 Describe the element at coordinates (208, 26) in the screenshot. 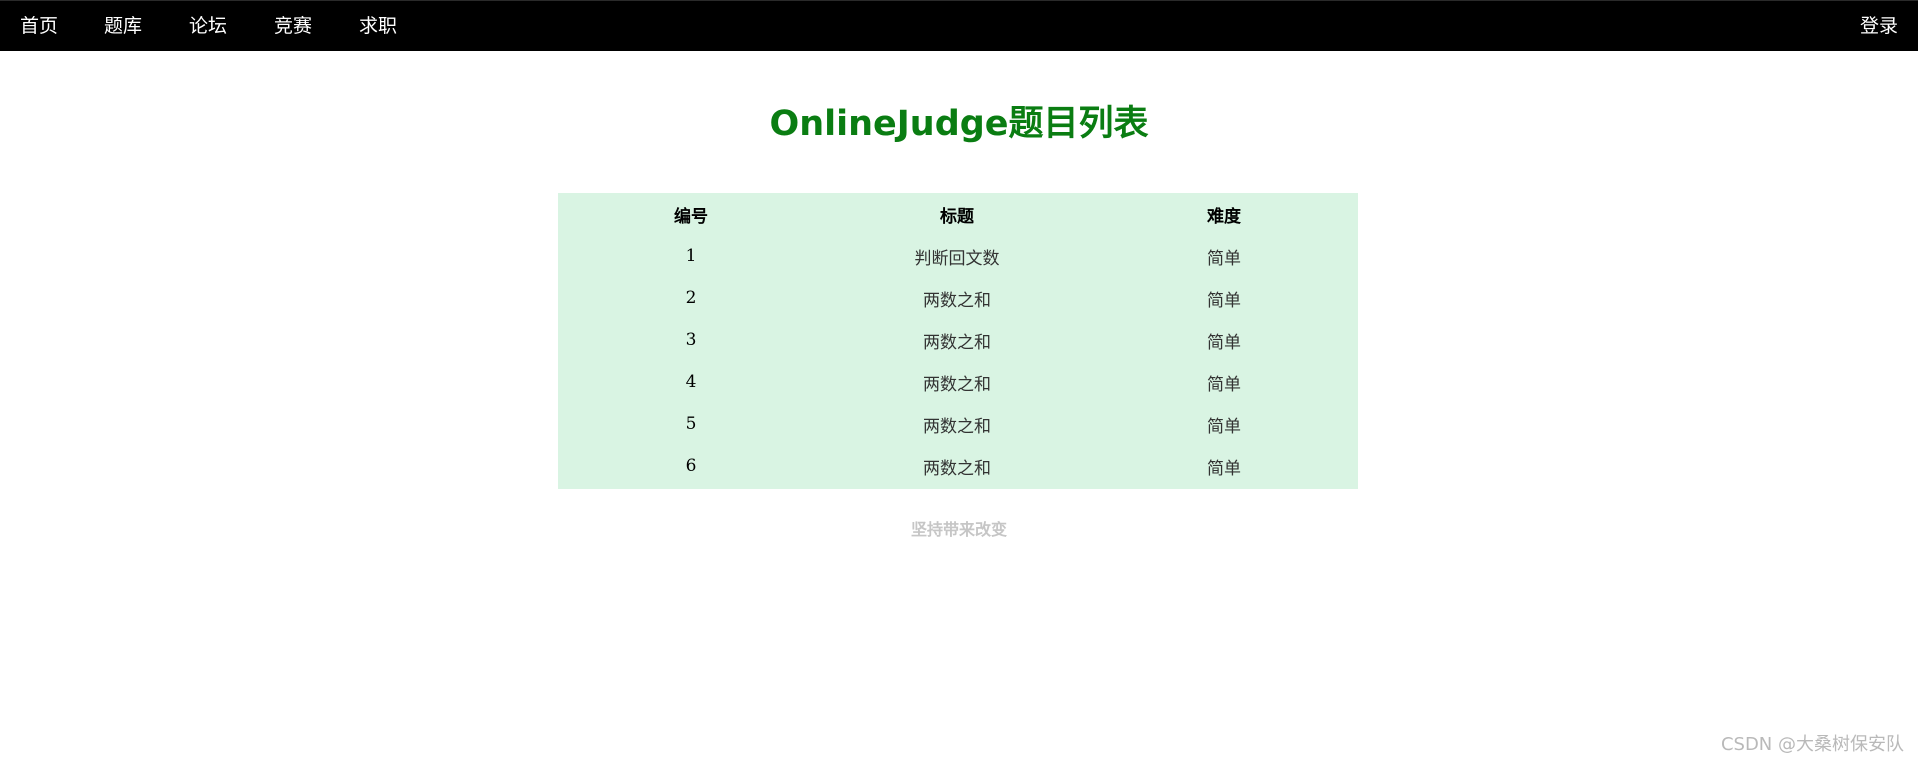

I see `nav-item-forum: 论坛` at that location.